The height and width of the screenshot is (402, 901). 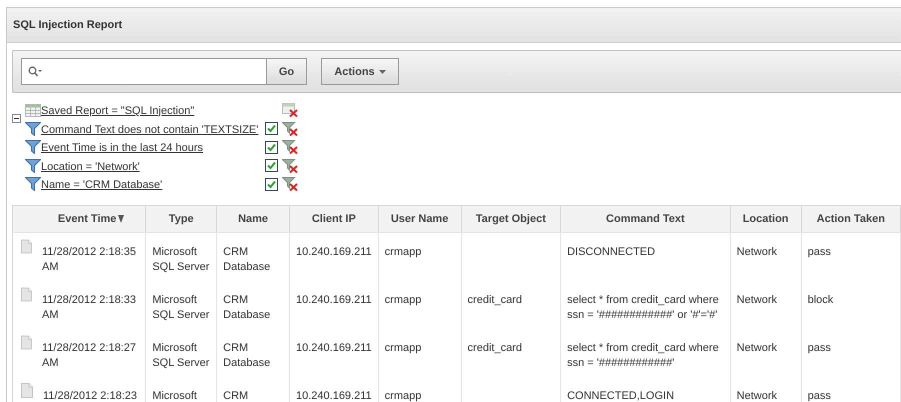 I want to click on table-cell: CONNECTED,LOGIN, so click(x=620, y=396).